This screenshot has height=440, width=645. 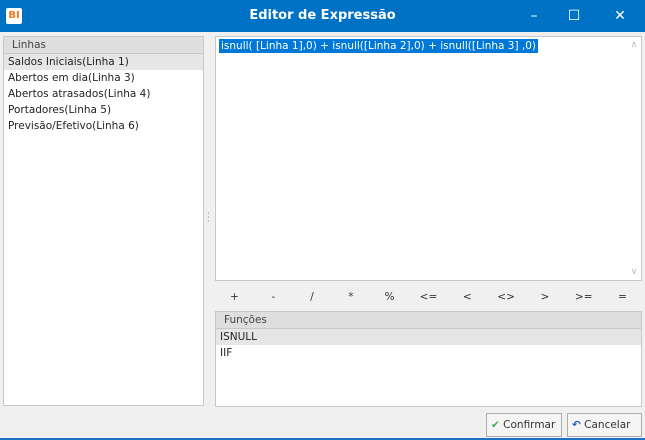 What do you see at coordinates (529, 425) in the screenshot?
I see `confirm-label: Confirmar` at bounding box center [529, 425].